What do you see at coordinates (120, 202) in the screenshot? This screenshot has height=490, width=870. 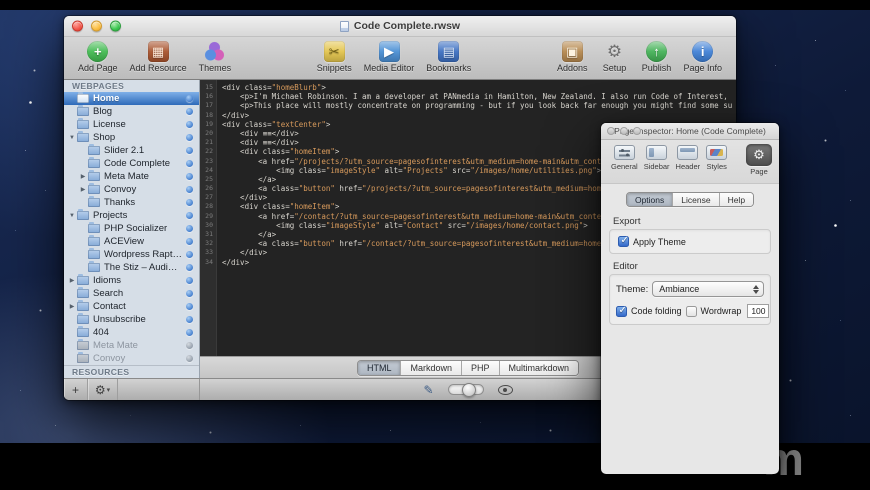 I see `sidebar-item-label: Thanks` at bounding box center [120, 202].